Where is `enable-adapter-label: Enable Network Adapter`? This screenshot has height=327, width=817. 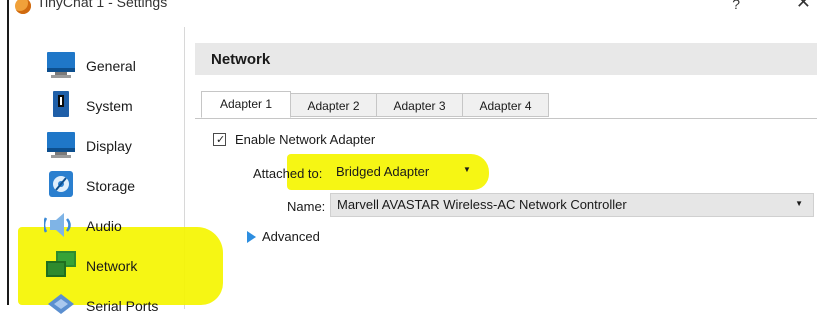 enable-adapter-label: Enable Network Adapter is located at coordinates (305, 139).